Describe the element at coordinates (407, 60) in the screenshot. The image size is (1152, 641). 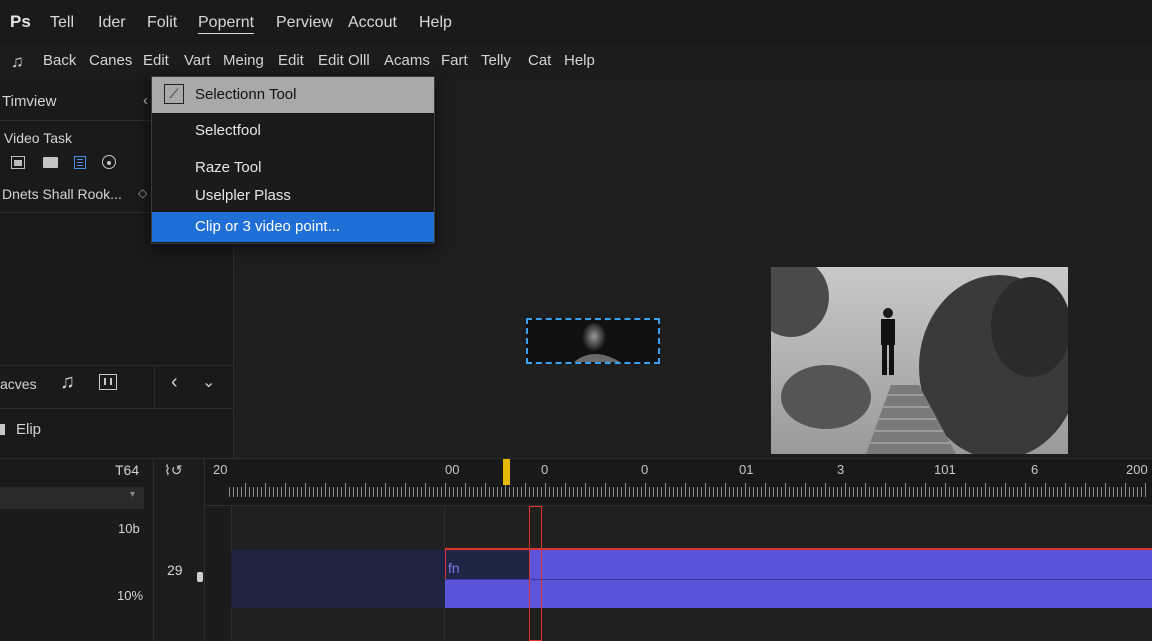
I see `toolbar-acams: Acams` at that location.